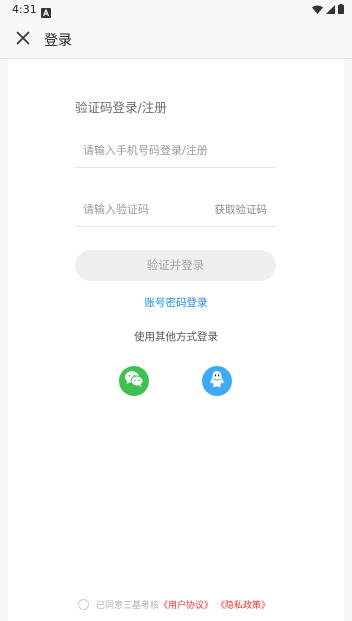 Image resolution: width=352 pixels, height=621 pixels. What do you see at coordinates (23, 38) in the screenshot?
I see `close-icon` at bounding box center [23, 38].